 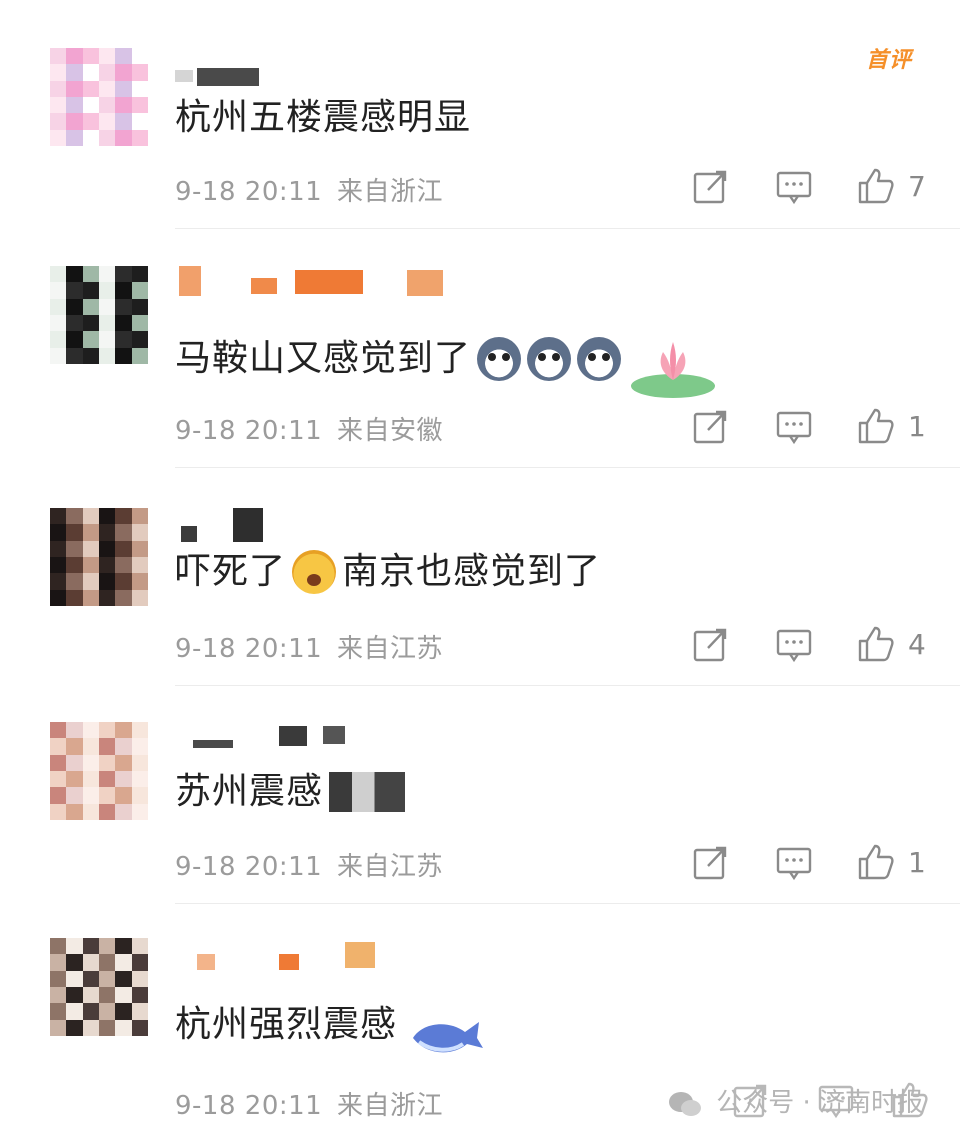 I want to click on comment-text-body: 南京也感觉到了, so click(x=472, y=571).